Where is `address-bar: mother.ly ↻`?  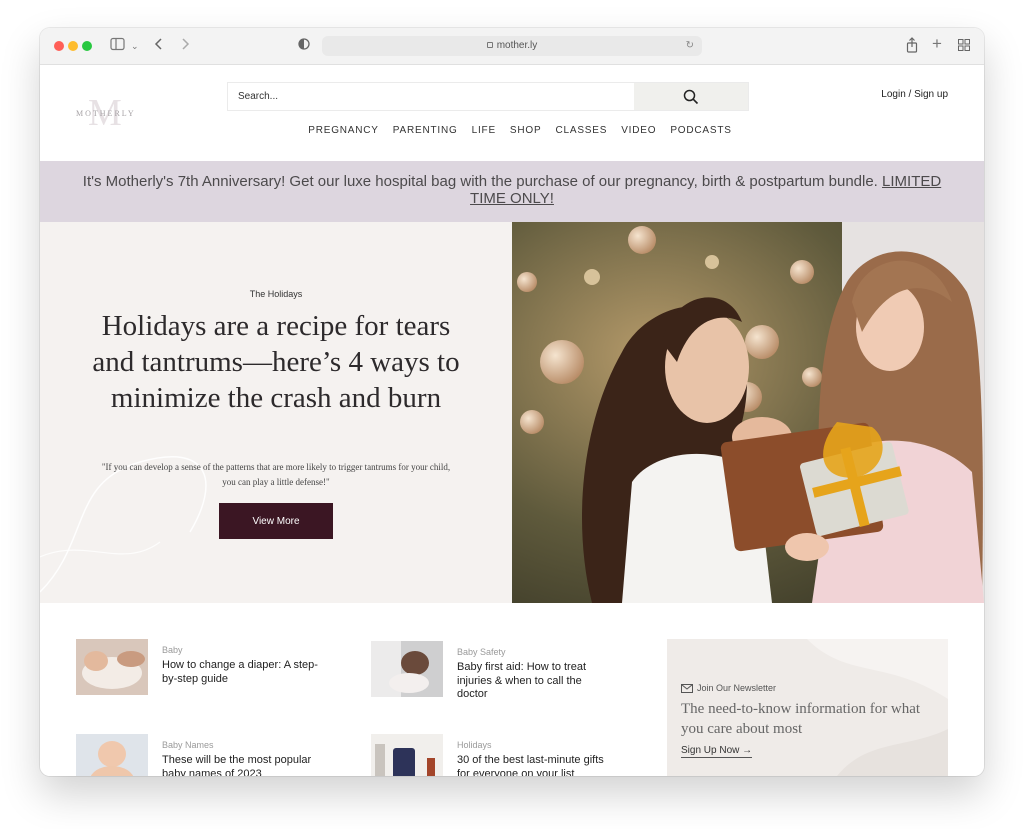
address-bar: mother.ly ↻ is located at coordinates (512, 46).